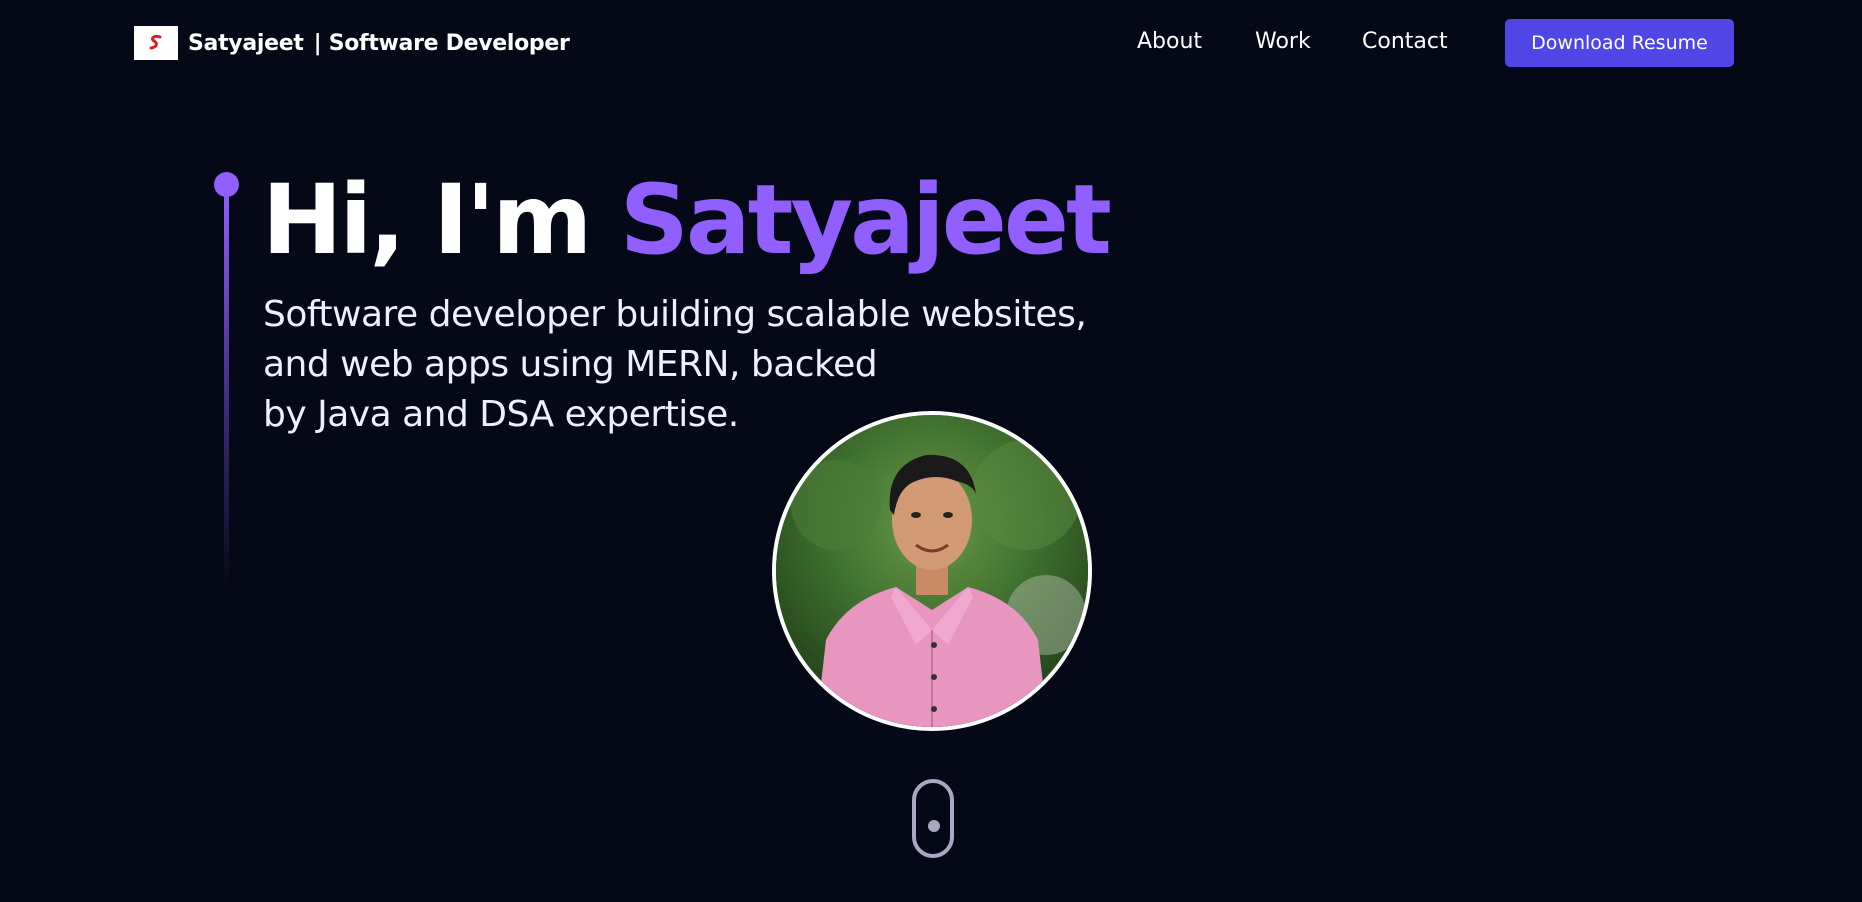  What do you see at coordinates (1169, 41) in the screenshot?
I see `nav-link-about: About` at bounding box center [1169, 41].